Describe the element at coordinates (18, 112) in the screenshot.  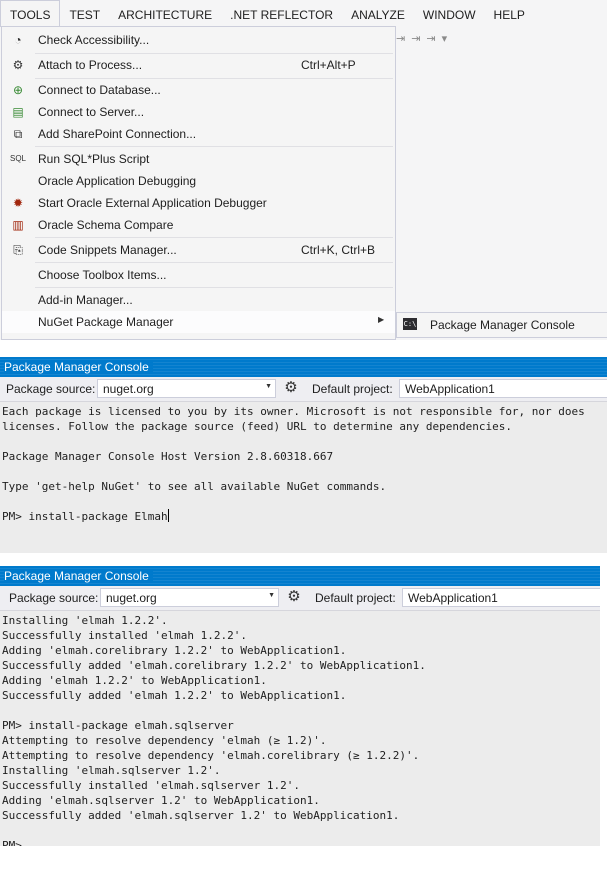
I see `connect-server-icon: ▤` at that location.